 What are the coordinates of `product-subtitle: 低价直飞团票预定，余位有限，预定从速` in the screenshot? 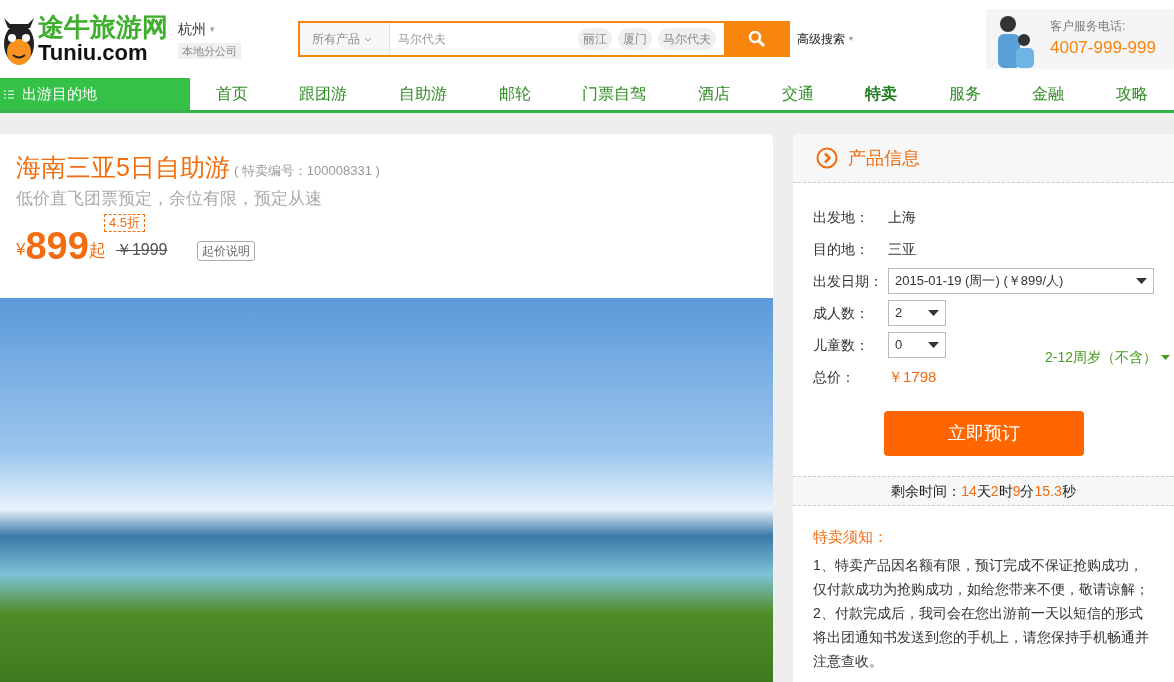 It's located at (169, 199).